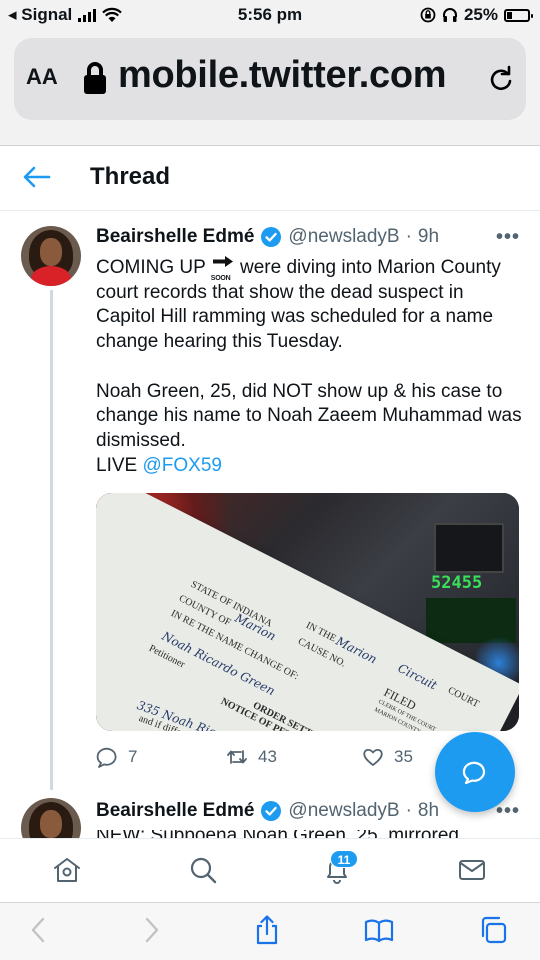 The image size is (540, 960). I want to click on reply-button: 7, so click(116, 757).